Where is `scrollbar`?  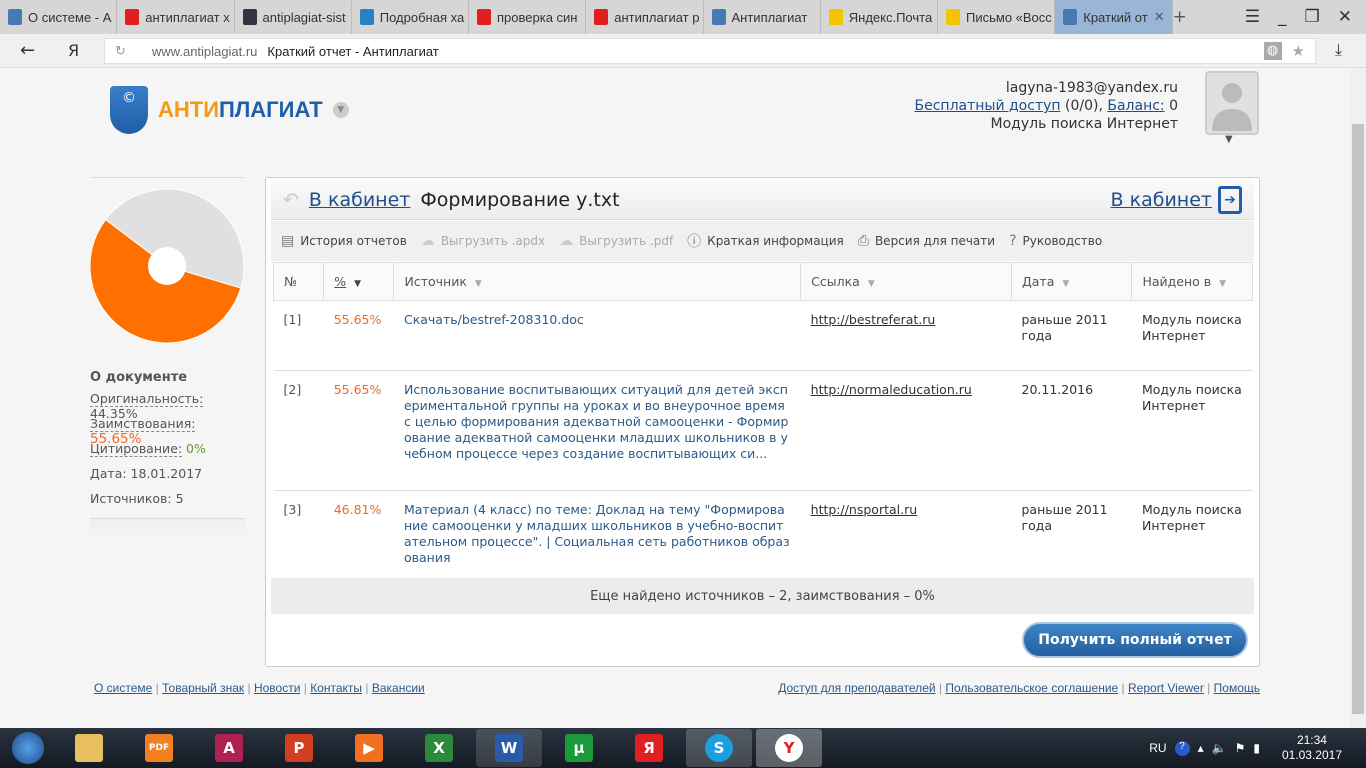
scrollbar is located at coordinates (1358, 398).